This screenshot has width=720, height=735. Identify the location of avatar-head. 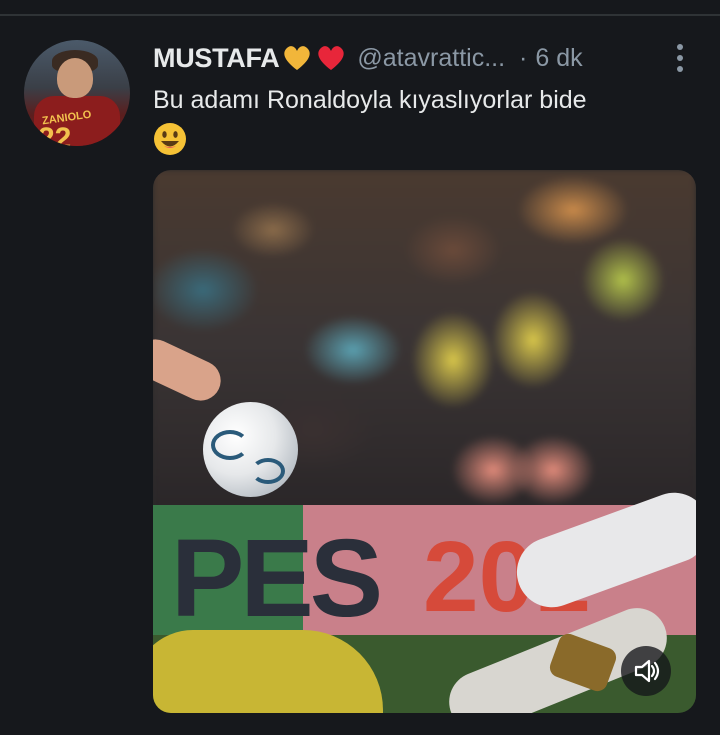
(75, 78).